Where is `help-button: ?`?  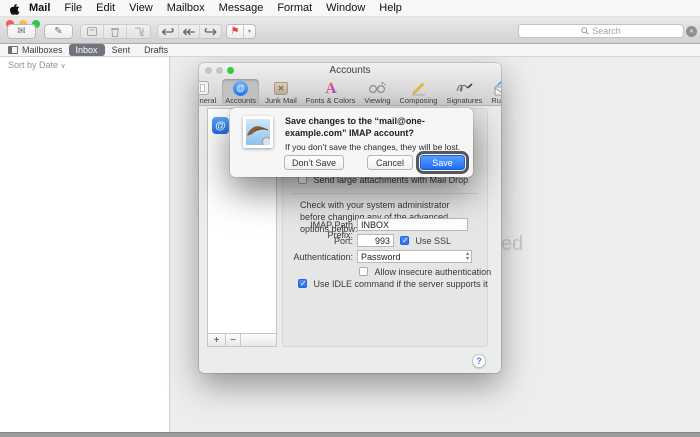
help-button: ? is located at coordinates (479, 361).